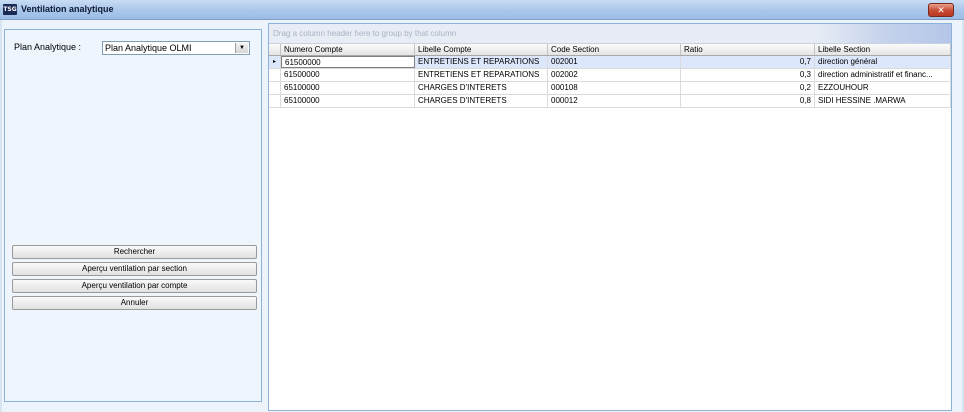  What do you see at coordinates (134, 303) in the screenshot?
I see `cancel-button: Annuler` at bounding box center [134, 303].